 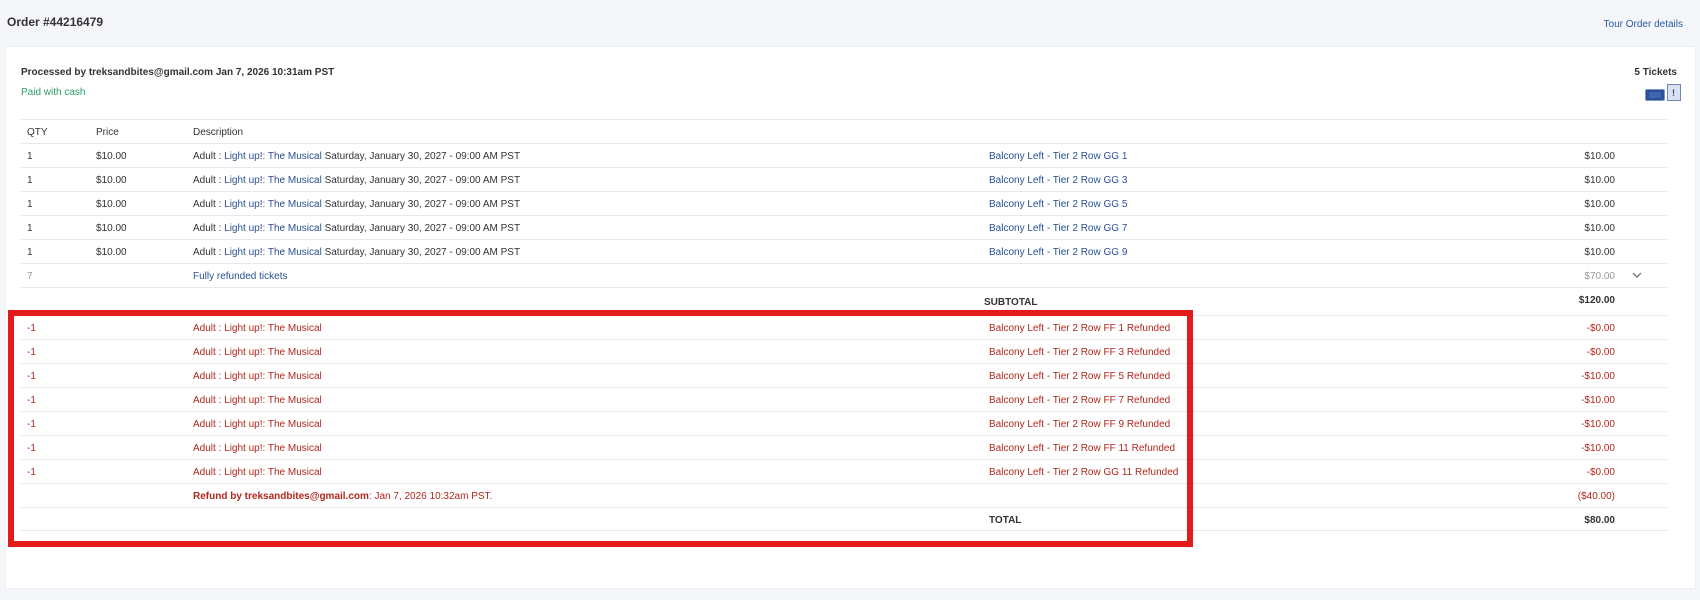 I want to click on total-amount: $80.00, so click(x=1599, y=520).